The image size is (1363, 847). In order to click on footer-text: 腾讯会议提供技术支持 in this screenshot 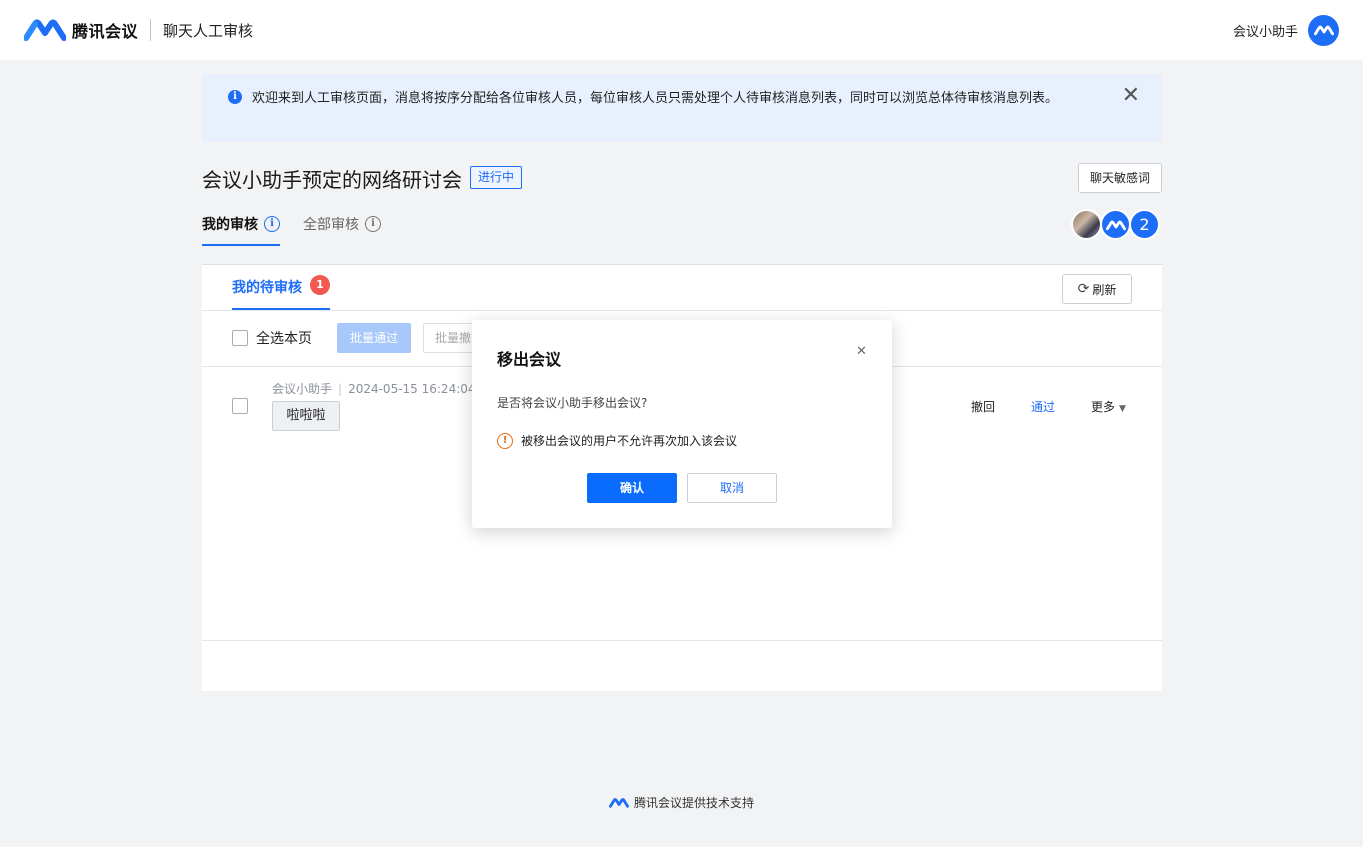, I will do `click(694, 803)`.